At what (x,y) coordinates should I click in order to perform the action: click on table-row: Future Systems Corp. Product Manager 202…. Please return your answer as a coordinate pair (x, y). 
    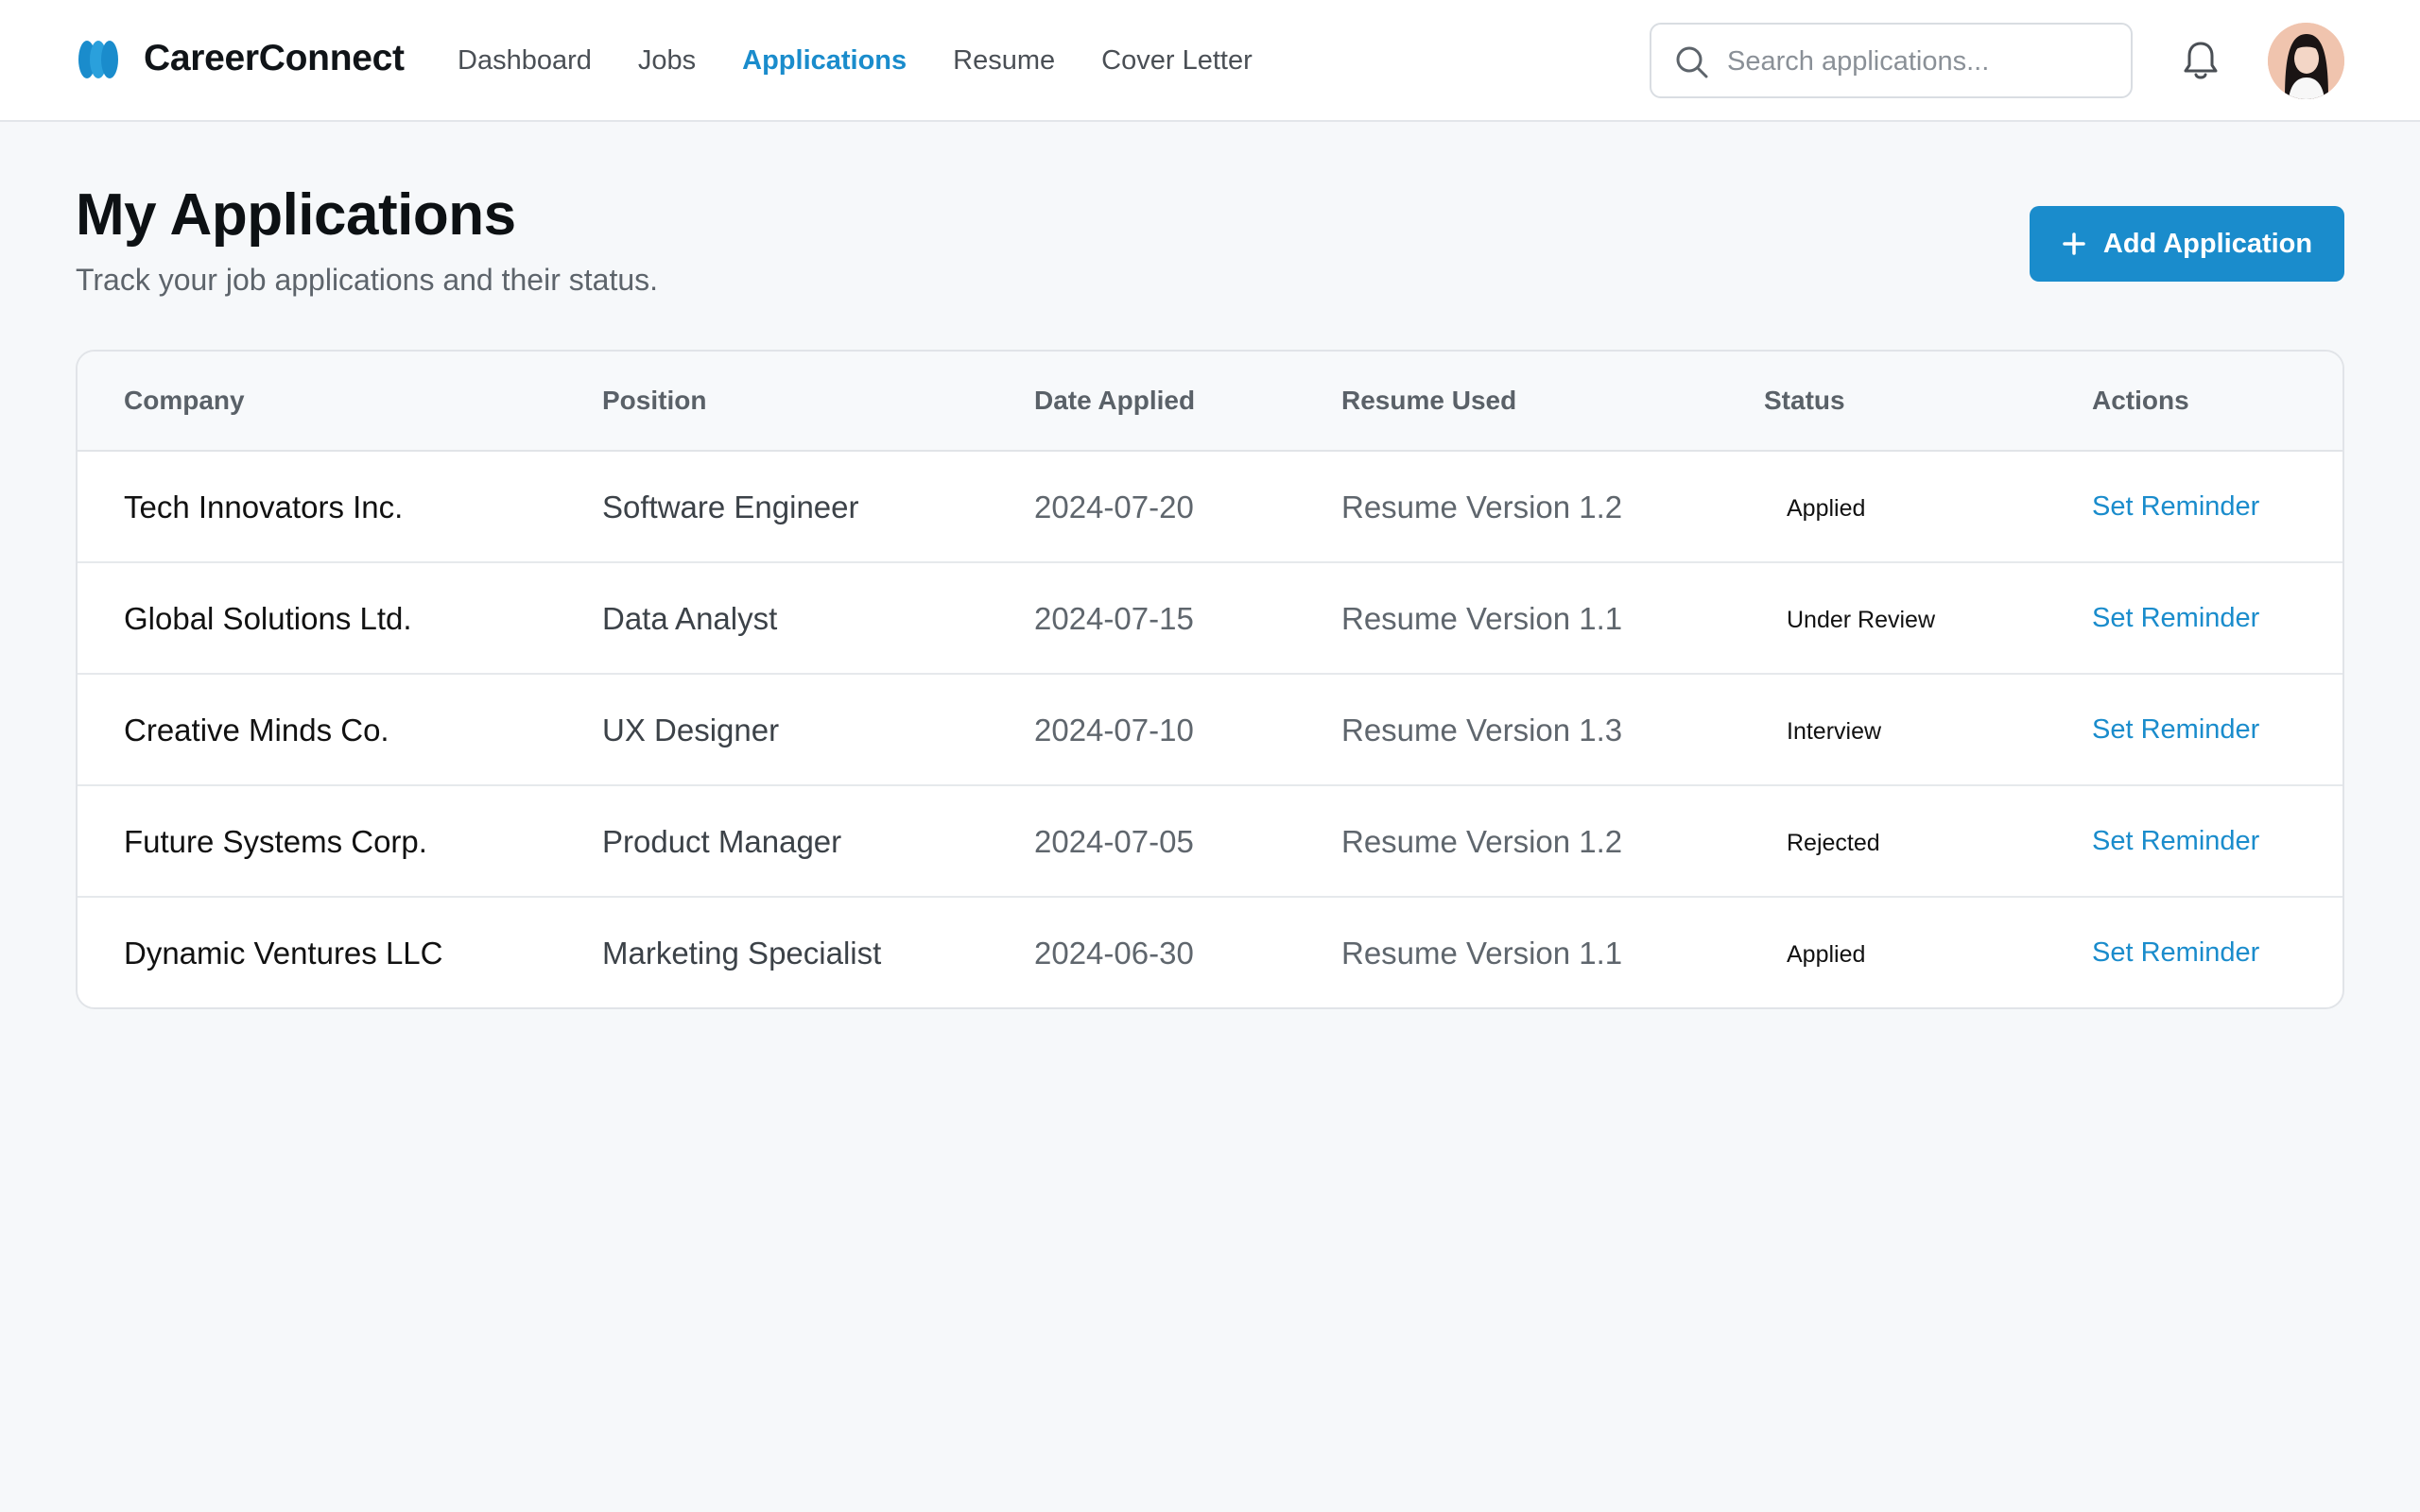
    Looking at the image, I should click on (1210, 842).